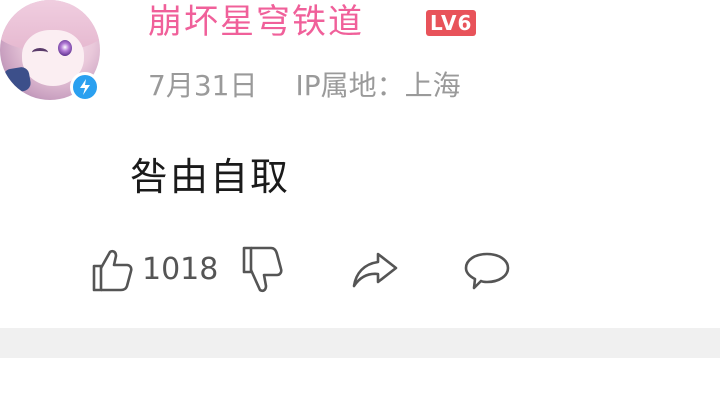 The width and height of the screenshot is (720, 405). I want to click on like-count: 1018, so click(180, 269).